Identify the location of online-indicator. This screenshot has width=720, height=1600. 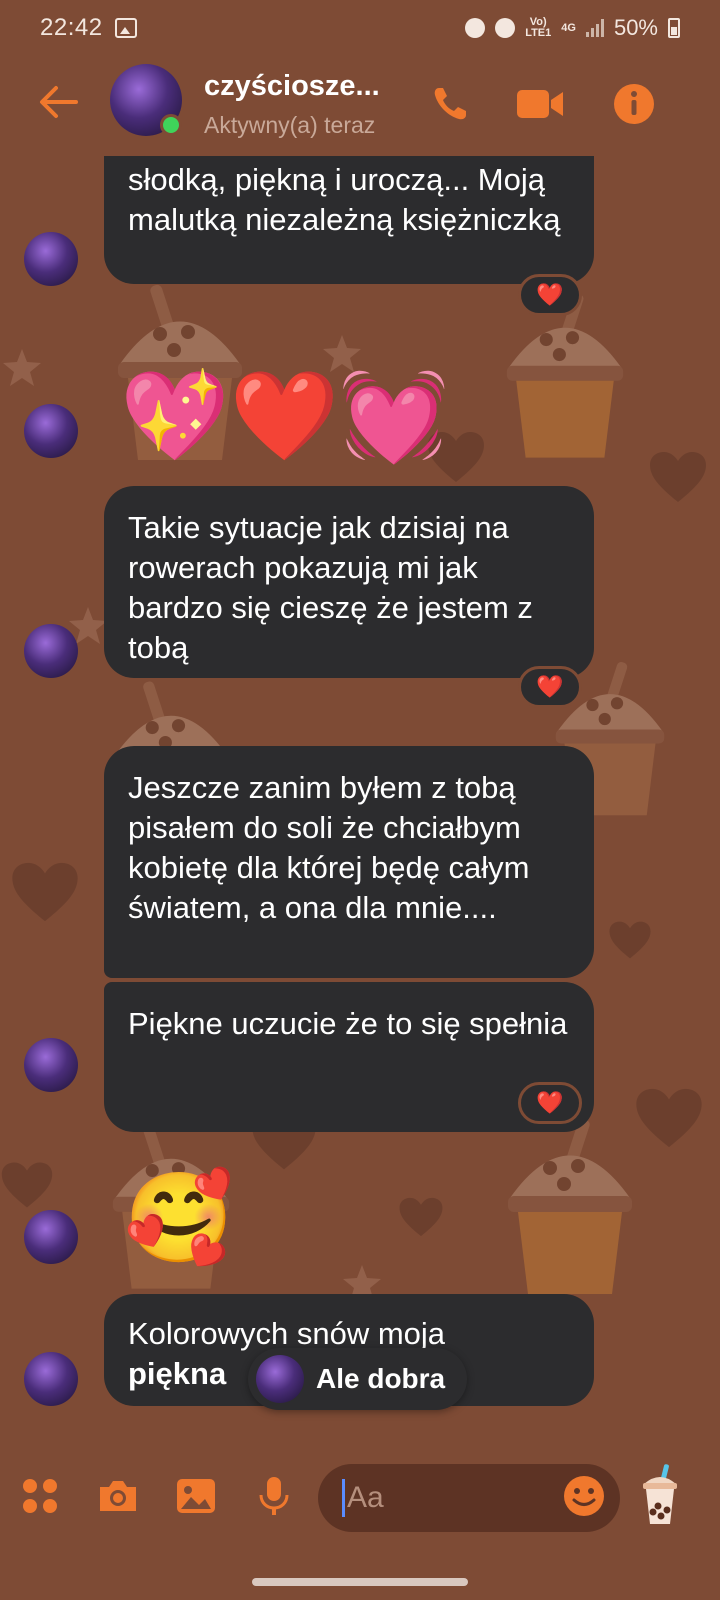
(171, 125).